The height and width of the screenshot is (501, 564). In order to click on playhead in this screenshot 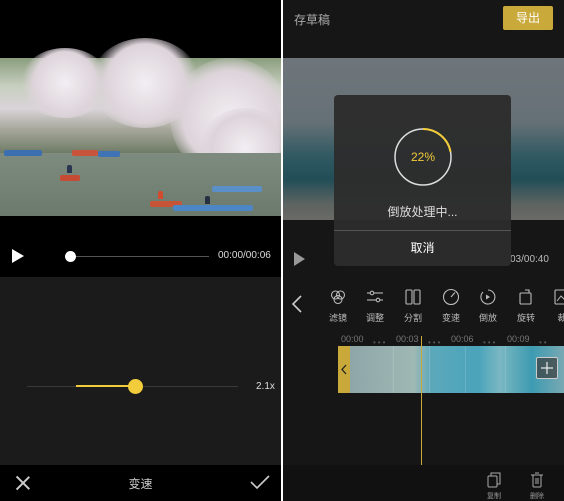, I will do `click(421, 400)`.